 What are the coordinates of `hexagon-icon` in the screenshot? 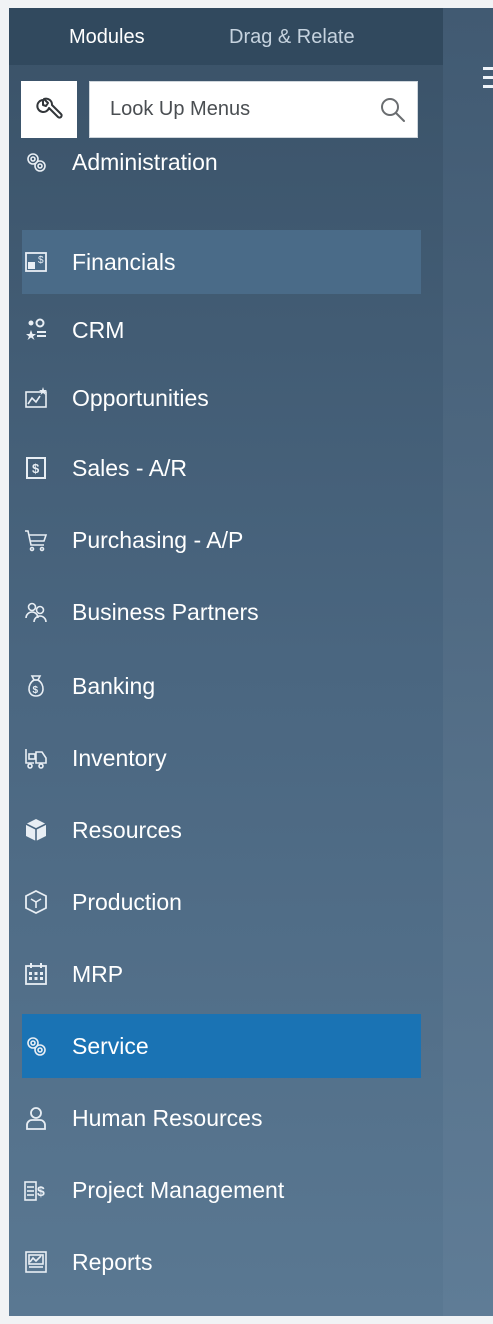 It's located at (36, 902).